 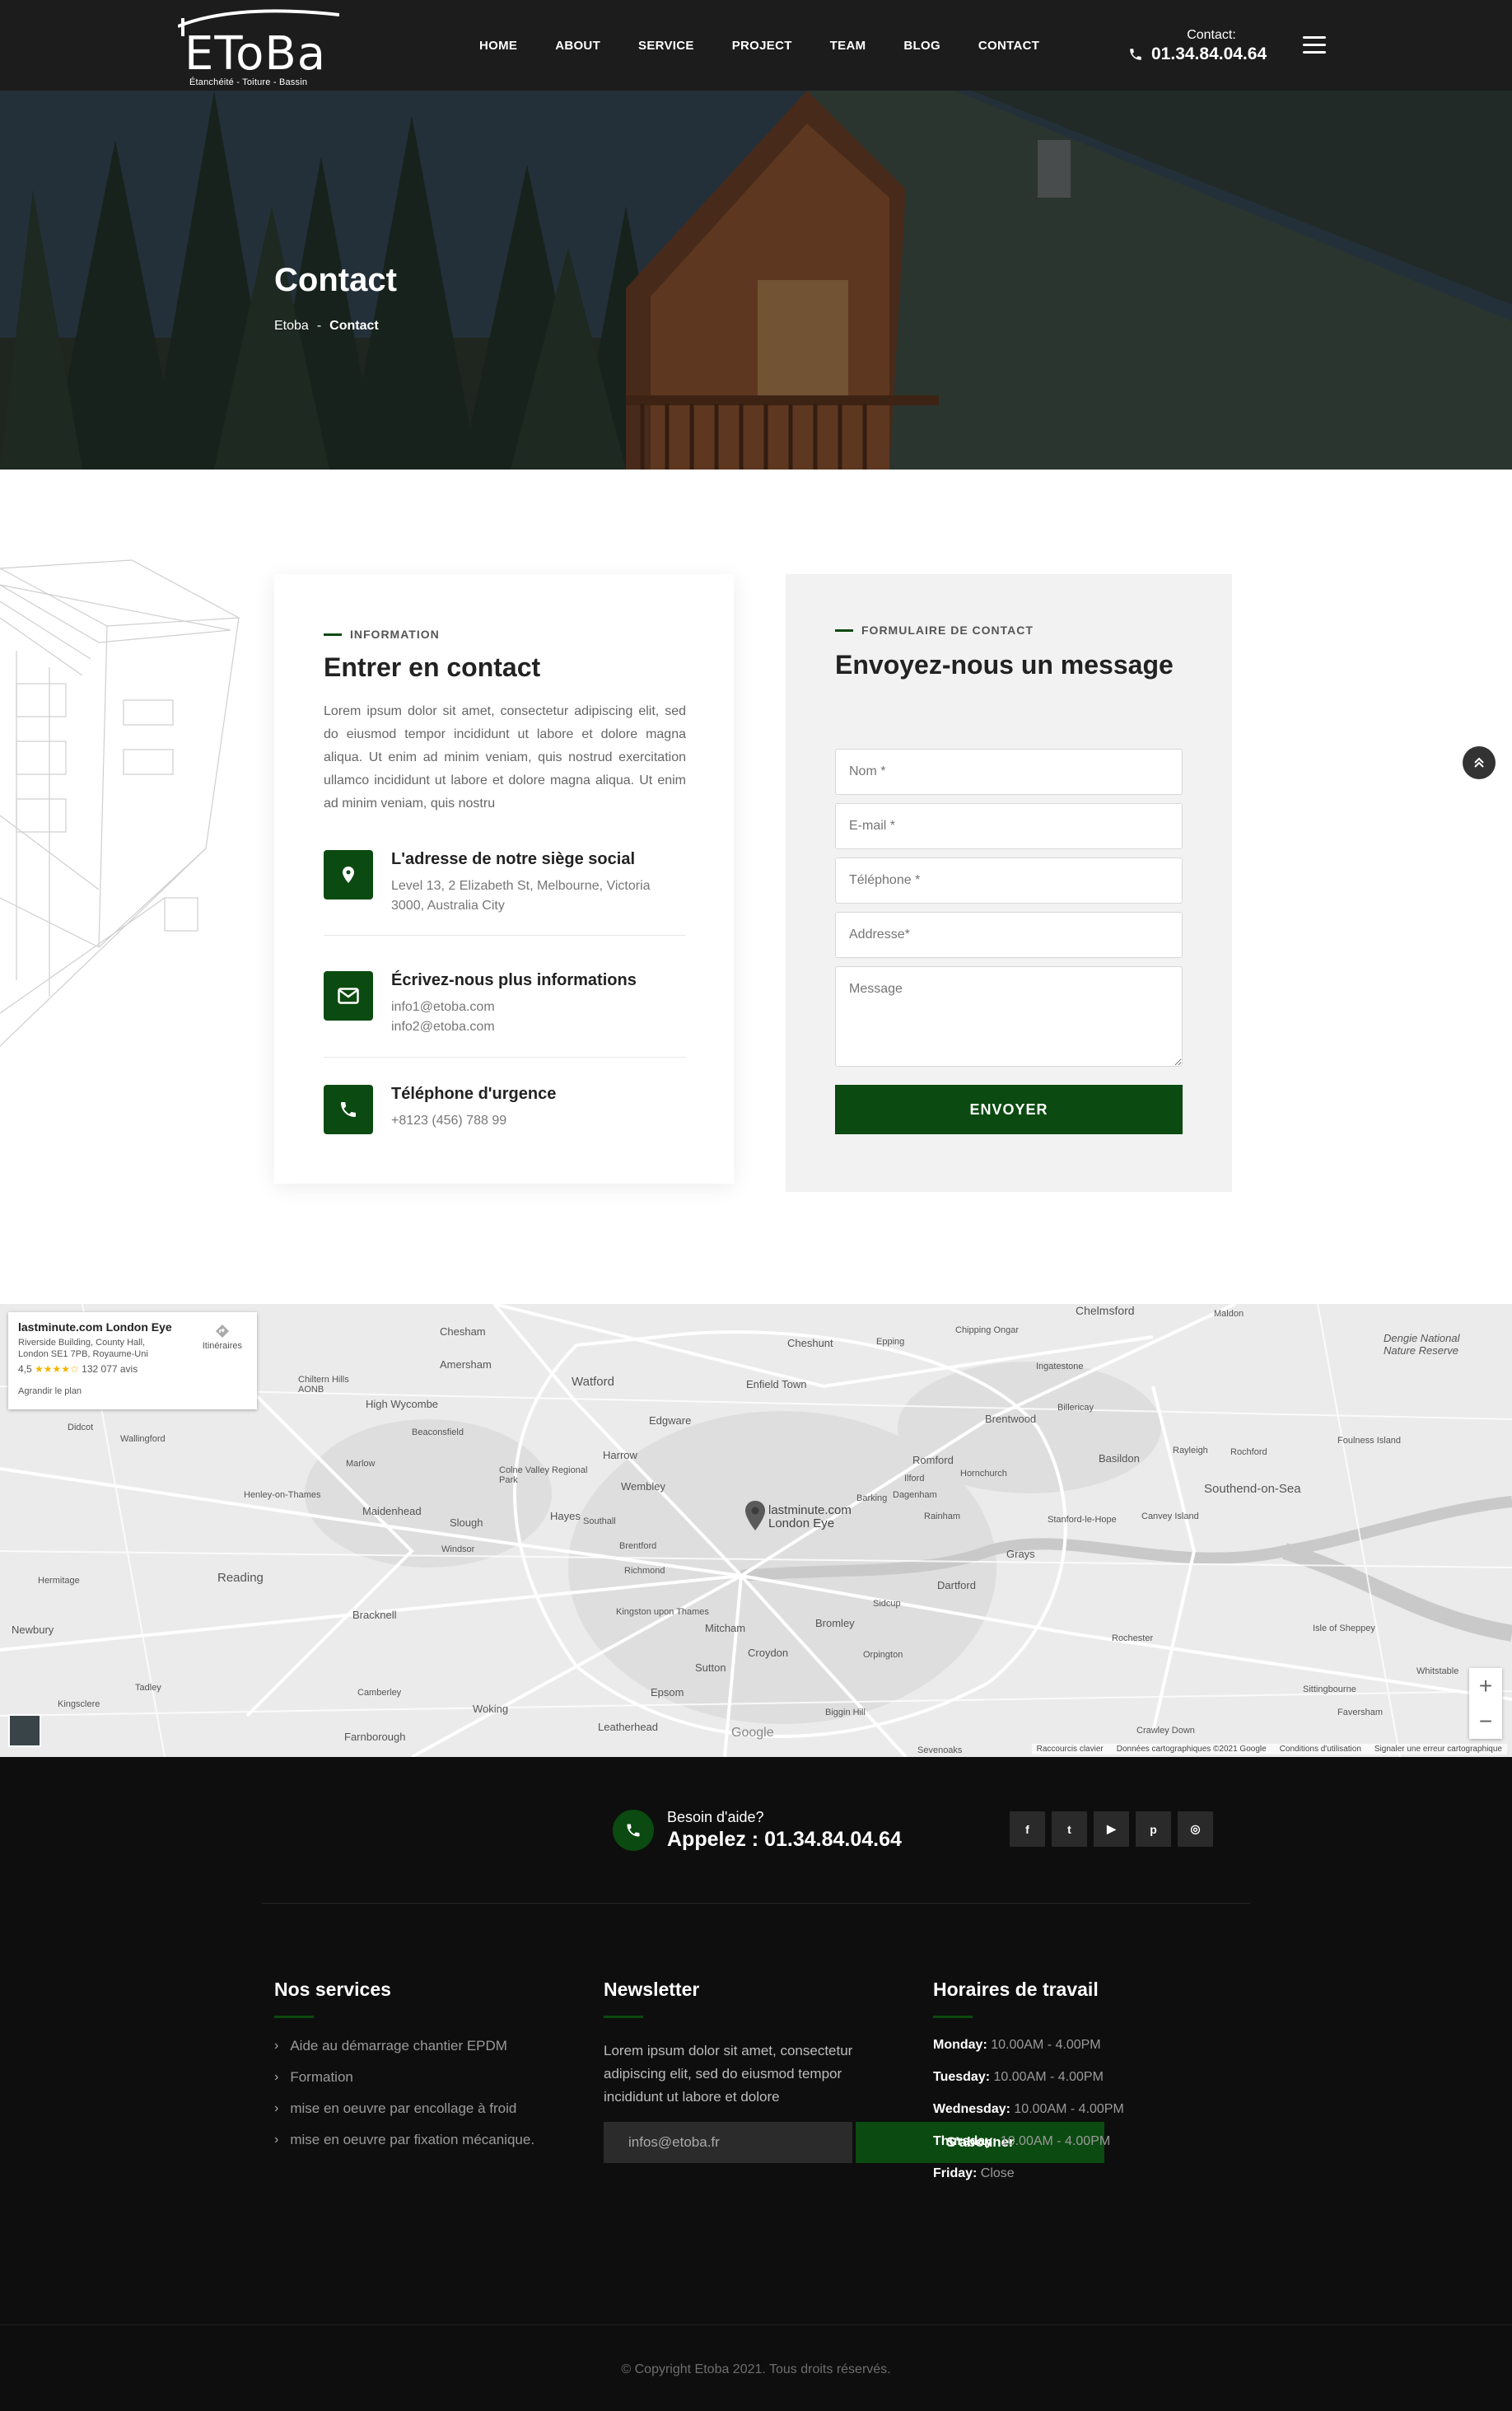 I want to click on social-links: f t ▶ p ◎, so click(x=1111, y=1829).